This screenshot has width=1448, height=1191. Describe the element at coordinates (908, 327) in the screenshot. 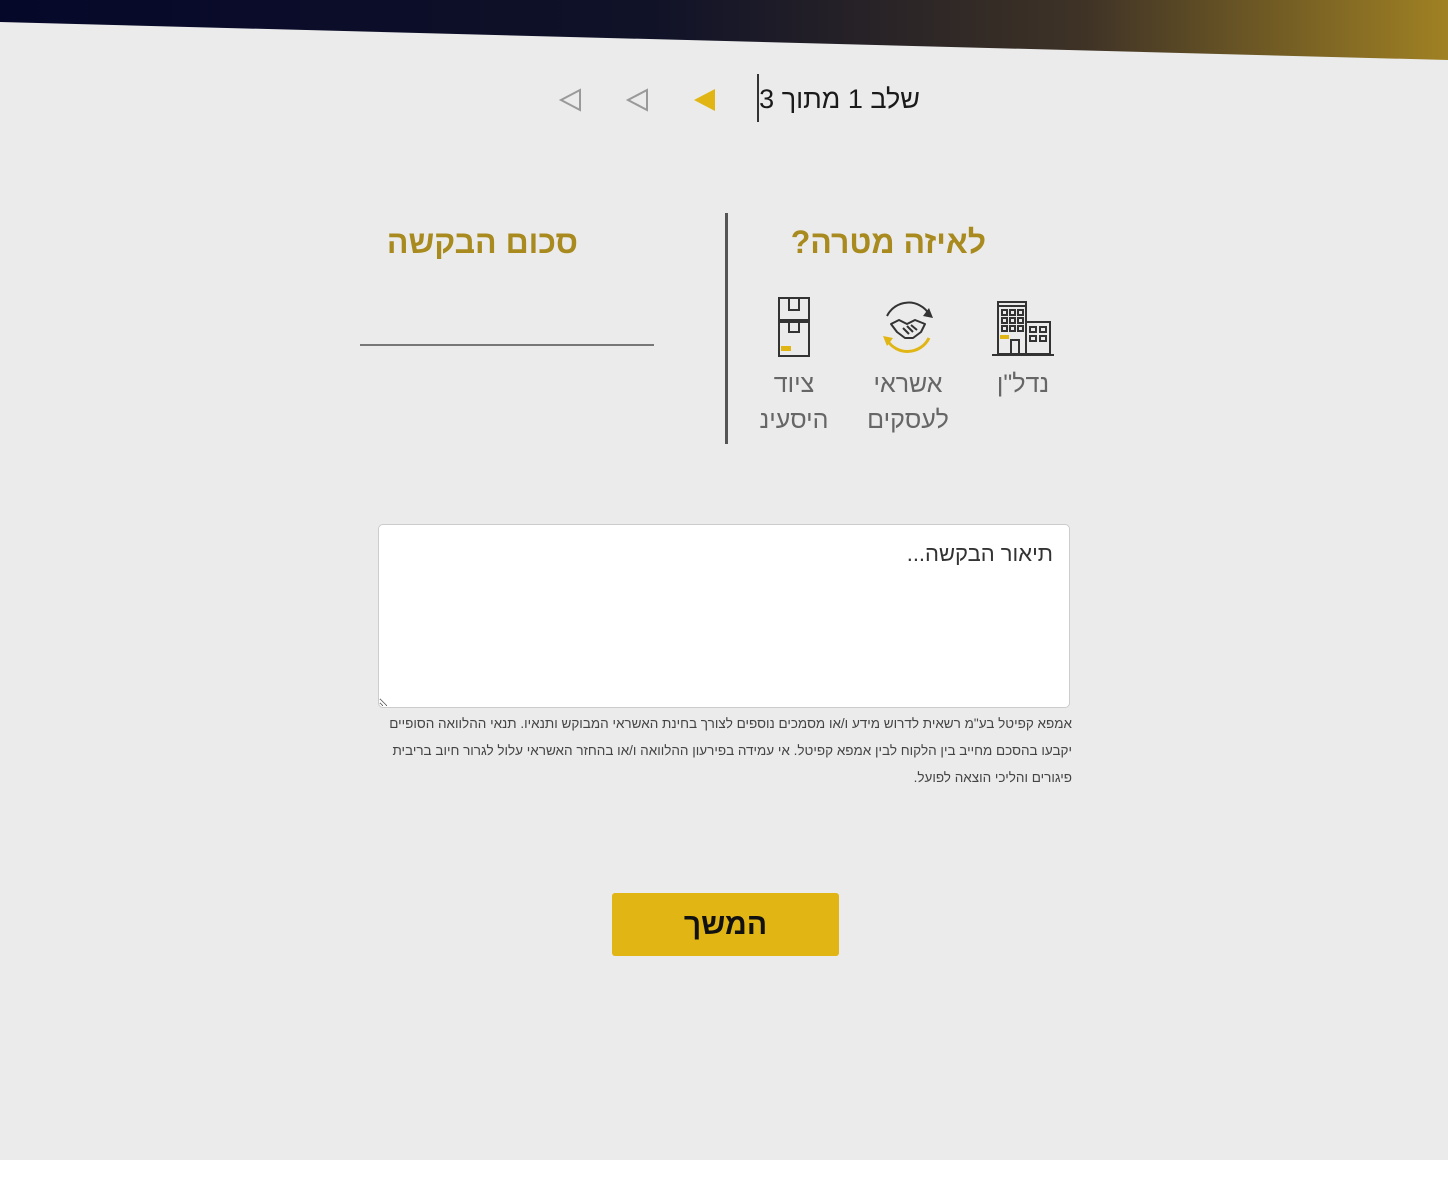

I see `handshake-icon` at that location.